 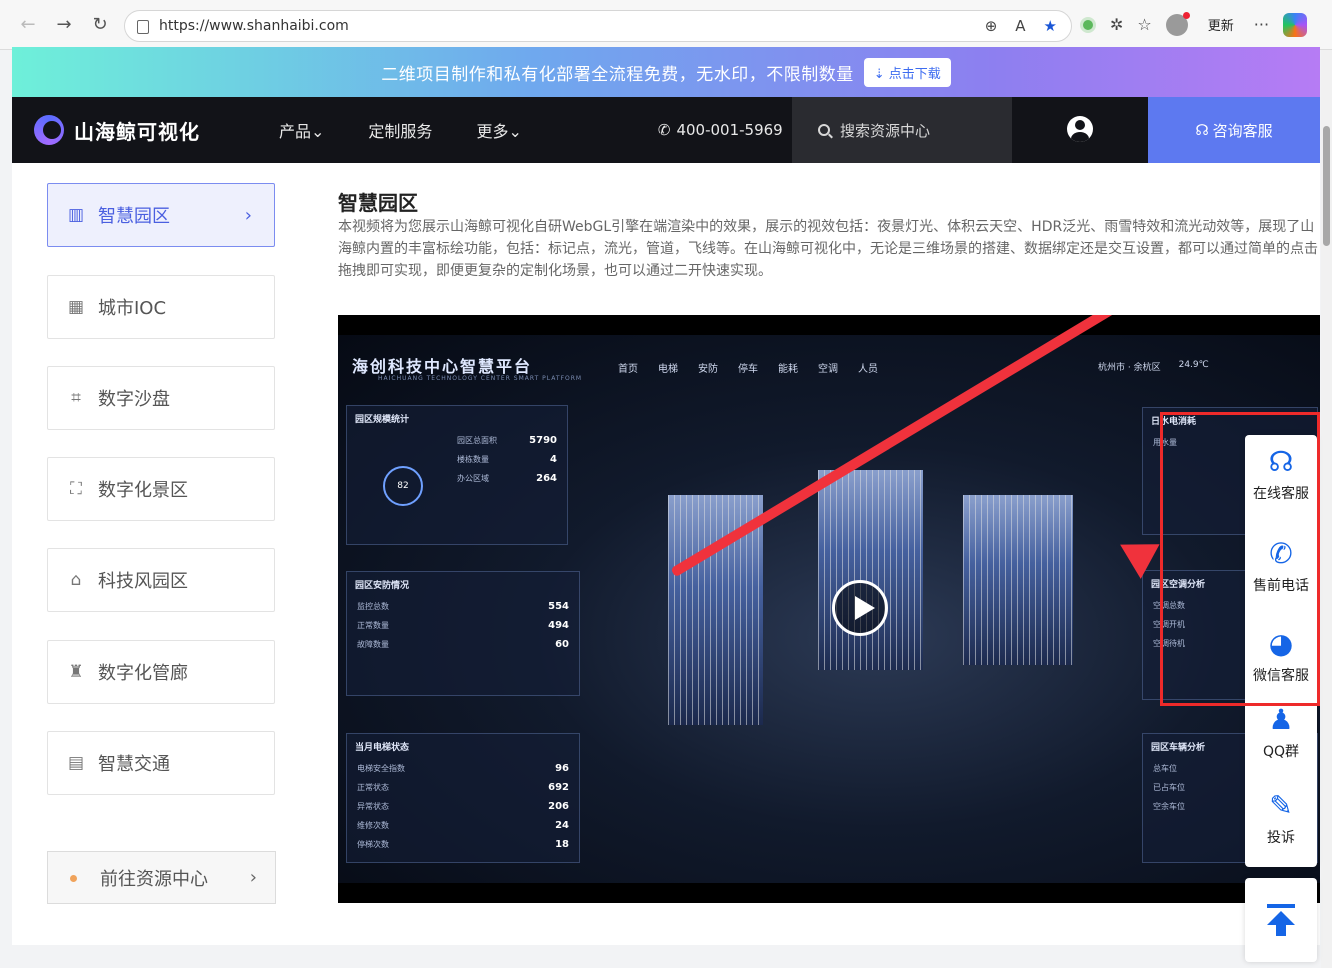 What do you see at coordinates (76, 489) in the screenshot?
I see `scenic-icon: ⛶` at bounding box center [76, 489].